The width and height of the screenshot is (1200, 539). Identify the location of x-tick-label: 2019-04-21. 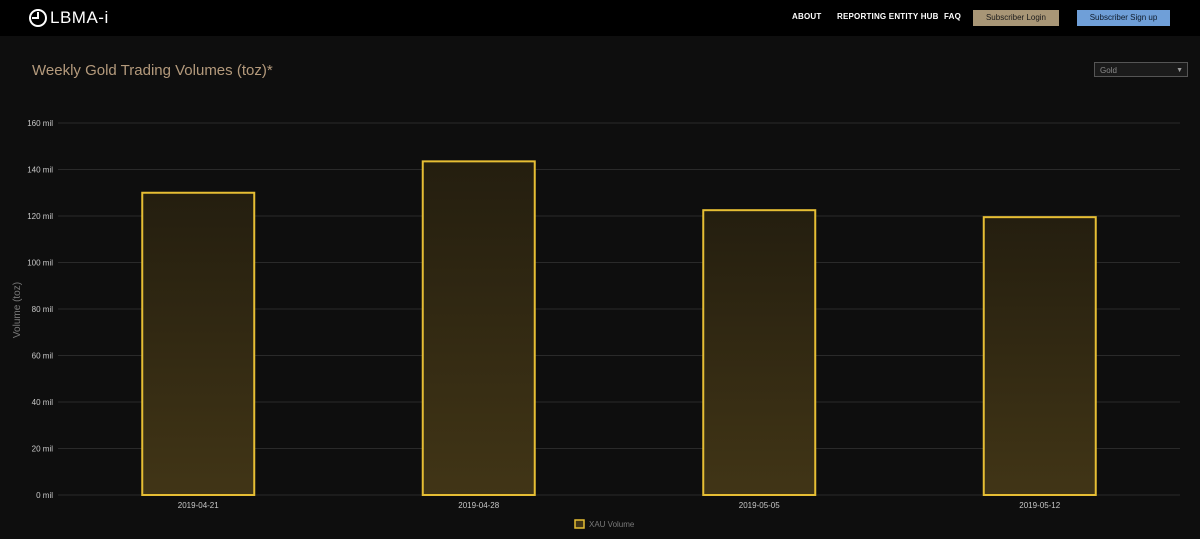
(198, 505).